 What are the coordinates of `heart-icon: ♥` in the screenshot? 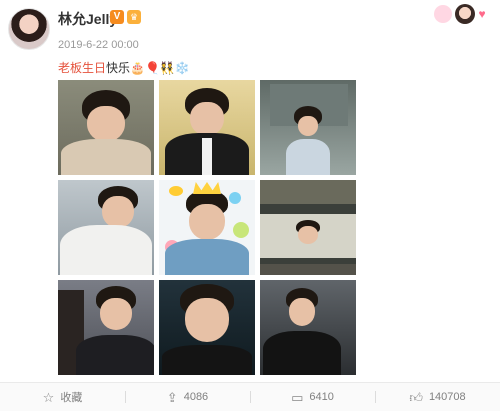 It's located at (482, 14).